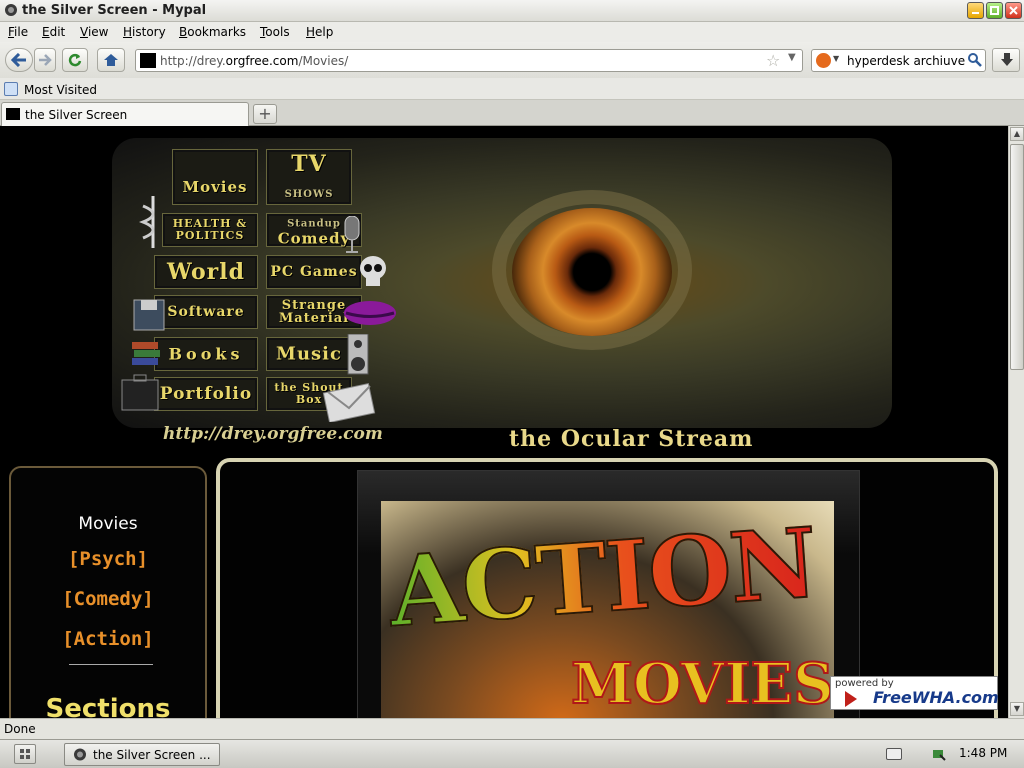 The image size is (1024, 768). I want to click on books-stack-icon, so click(146, 353).